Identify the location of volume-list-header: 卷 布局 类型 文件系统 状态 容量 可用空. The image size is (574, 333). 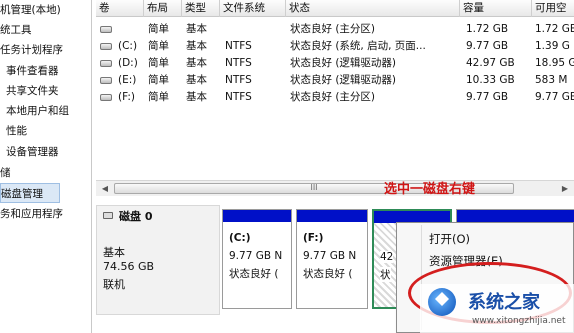
(335, 8).